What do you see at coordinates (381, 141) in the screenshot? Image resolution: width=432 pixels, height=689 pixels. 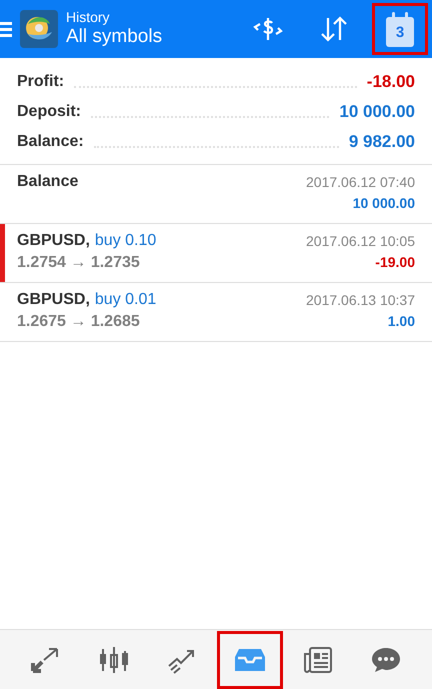 I see `summary-value: 9 982.00` at bounding box center [381, 141].